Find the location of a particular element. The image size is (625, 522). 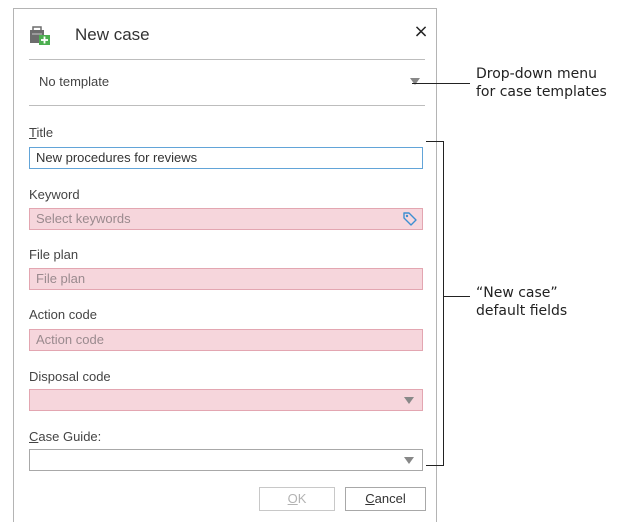

dropdown-callout: Drop-down menu for case templates is located at coordinates (541, 83).